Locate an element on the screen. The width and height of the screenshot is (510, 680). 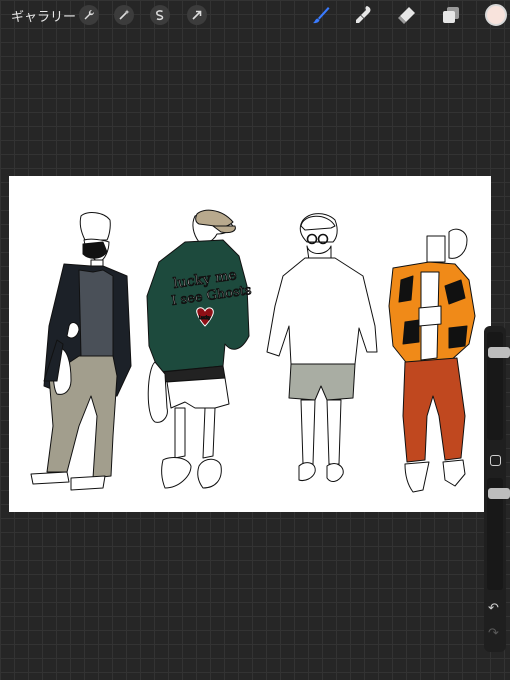
brush-icon is located at coordinates (321, 15).